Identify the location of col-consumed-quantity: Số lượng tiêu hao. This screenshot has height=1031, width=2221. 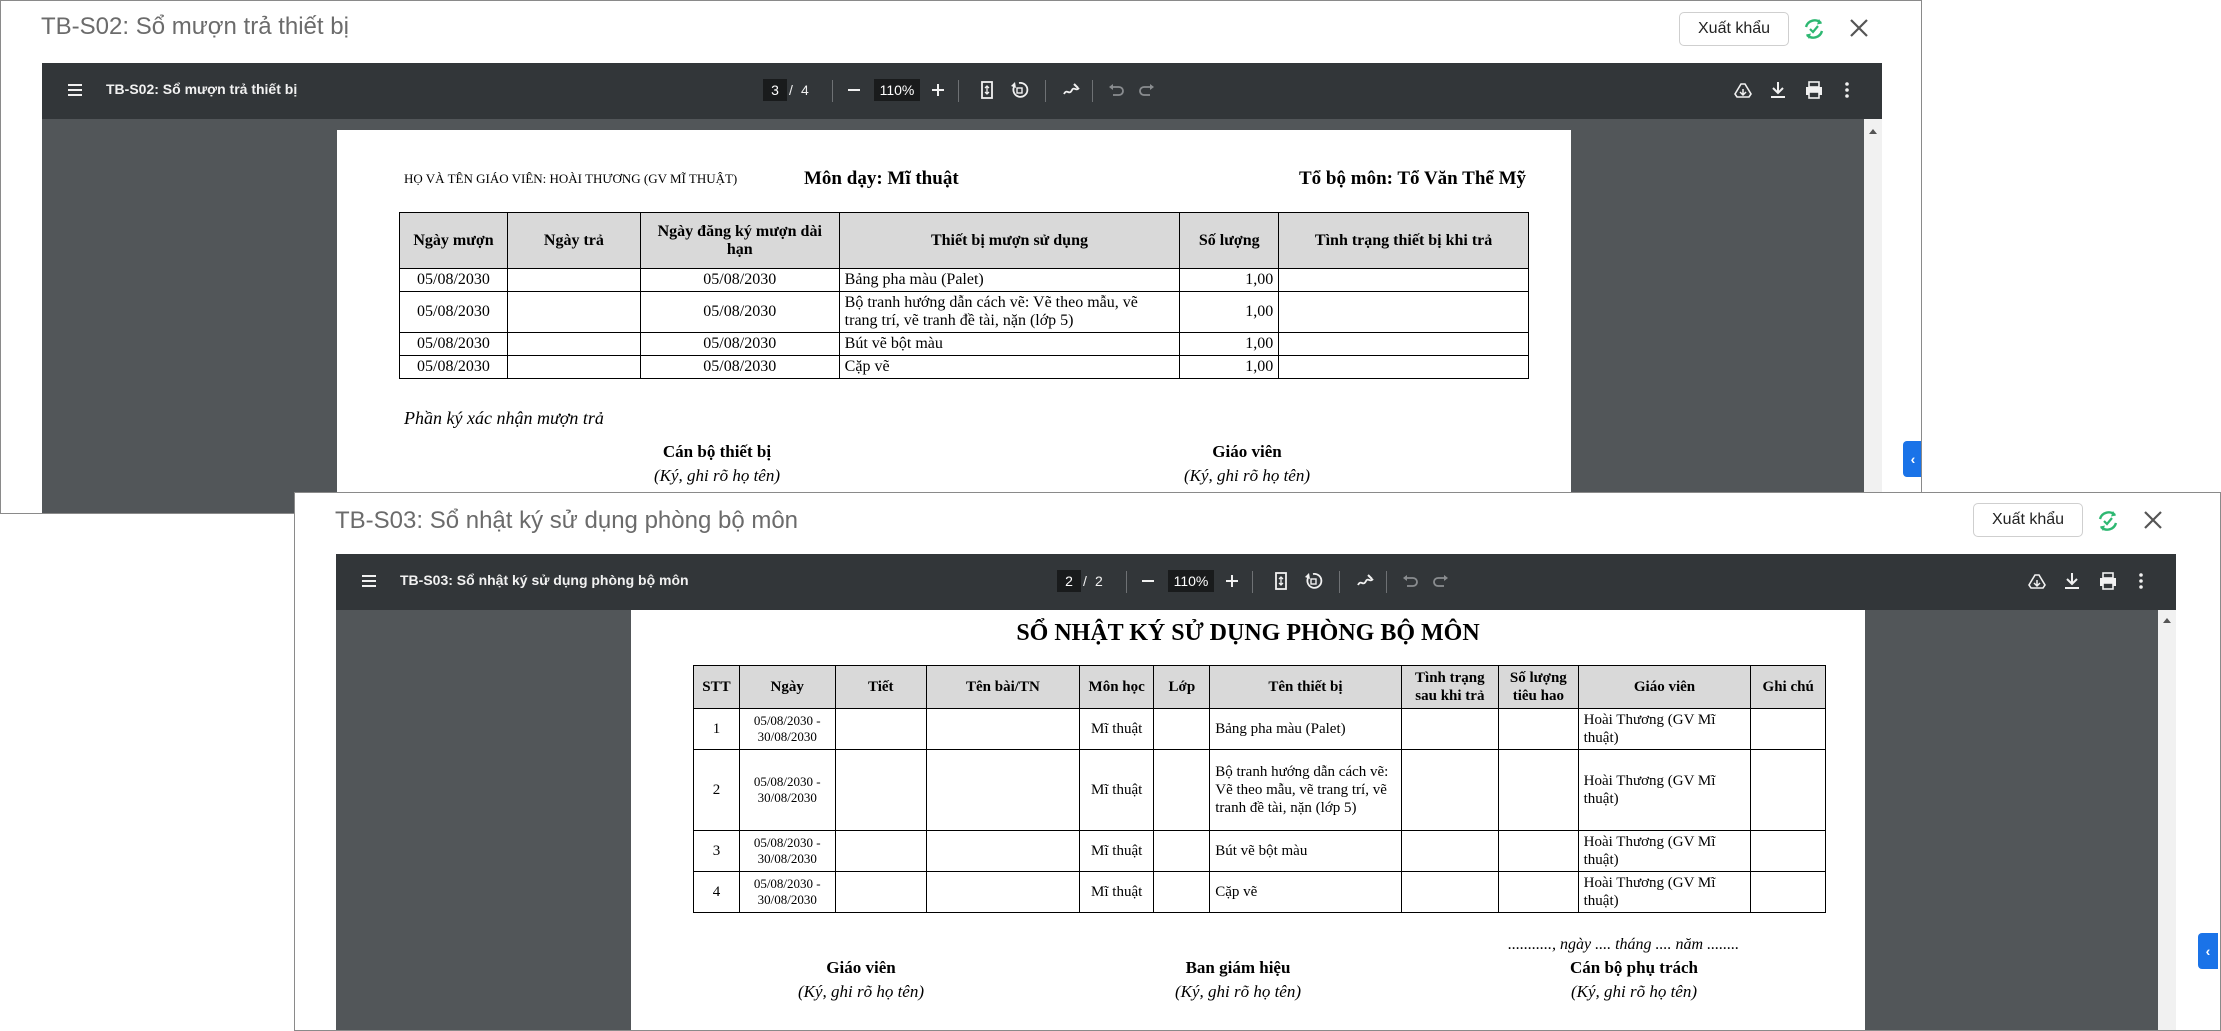
(1538, 687).